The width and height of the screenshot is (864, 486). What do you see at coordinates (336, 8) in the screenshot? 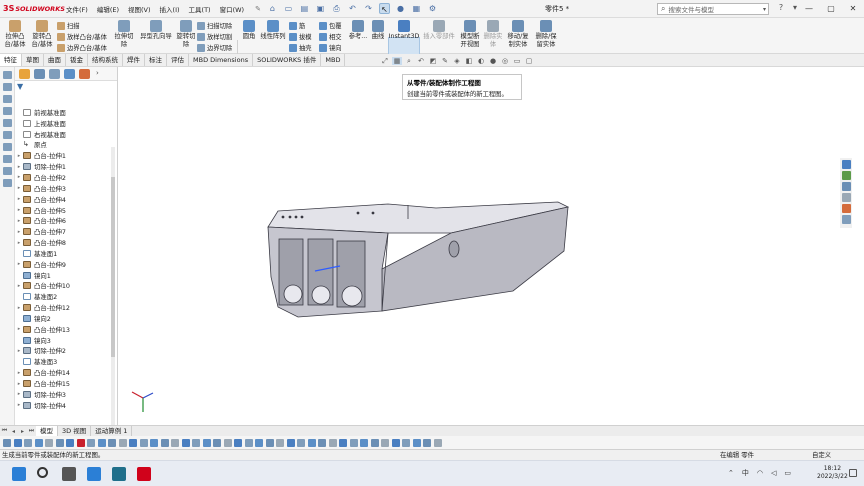
I see `print-icon: ⎙` at bounding box center [336, 8].